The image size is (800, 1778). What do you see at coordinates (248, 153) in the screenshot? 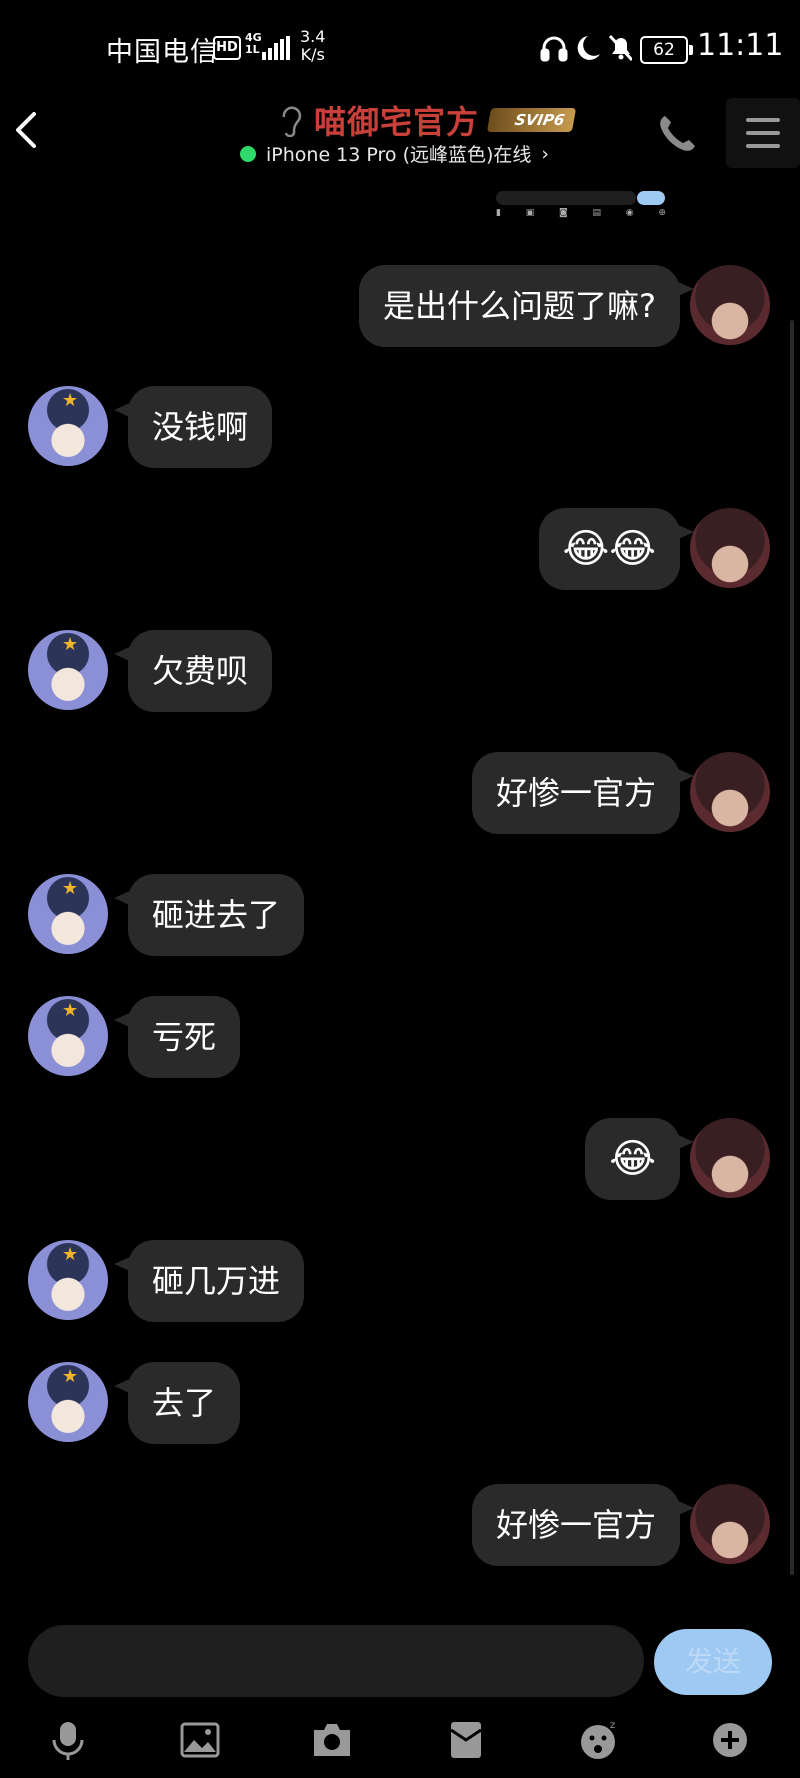
I see `online-dot-icon` at bounding box center [248, 153].